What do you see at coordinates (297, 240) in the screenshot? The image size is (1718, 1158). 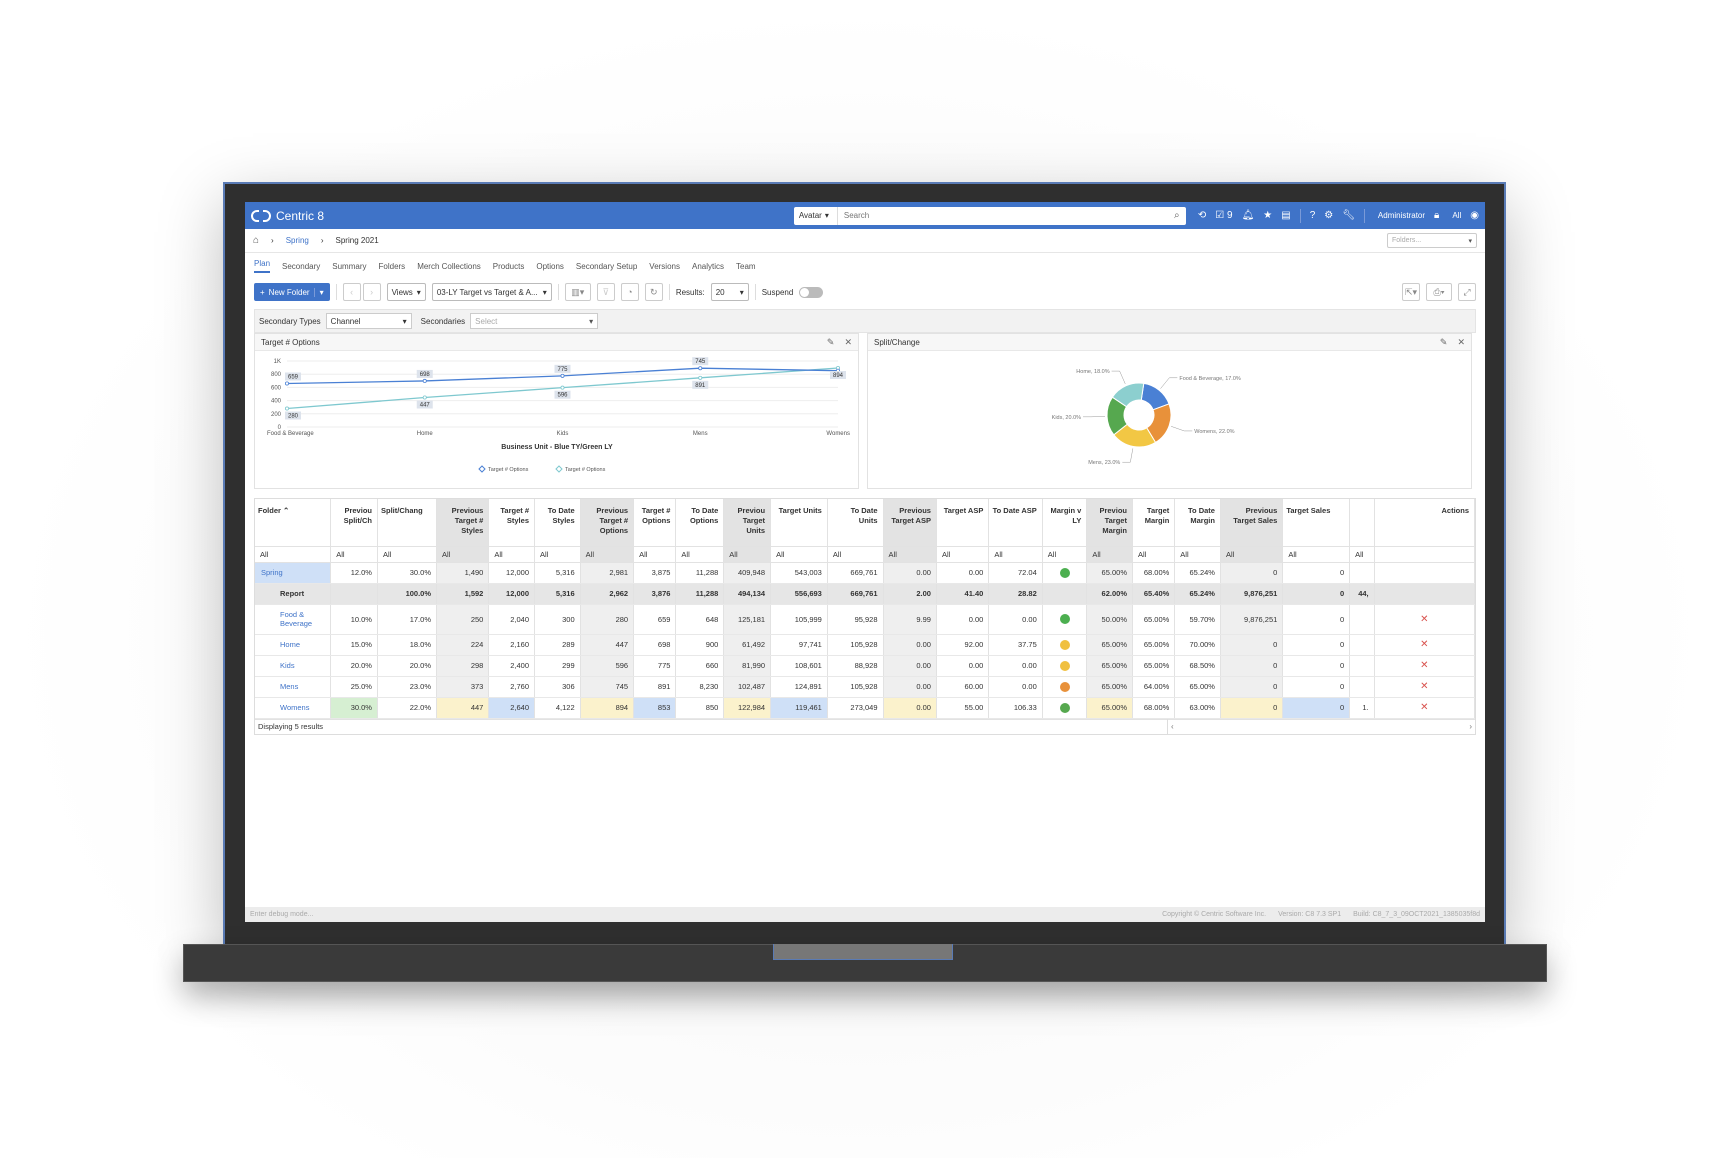 I see `breadcrumb-season: Spring` at bounding box center [297, 240].